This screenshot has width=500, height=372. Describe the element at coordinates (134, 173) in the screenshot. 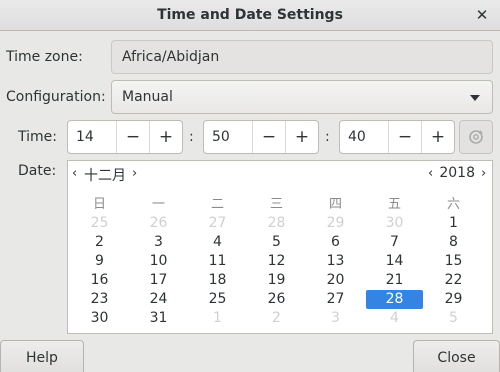

I see `next-month-button: ›` at that location.